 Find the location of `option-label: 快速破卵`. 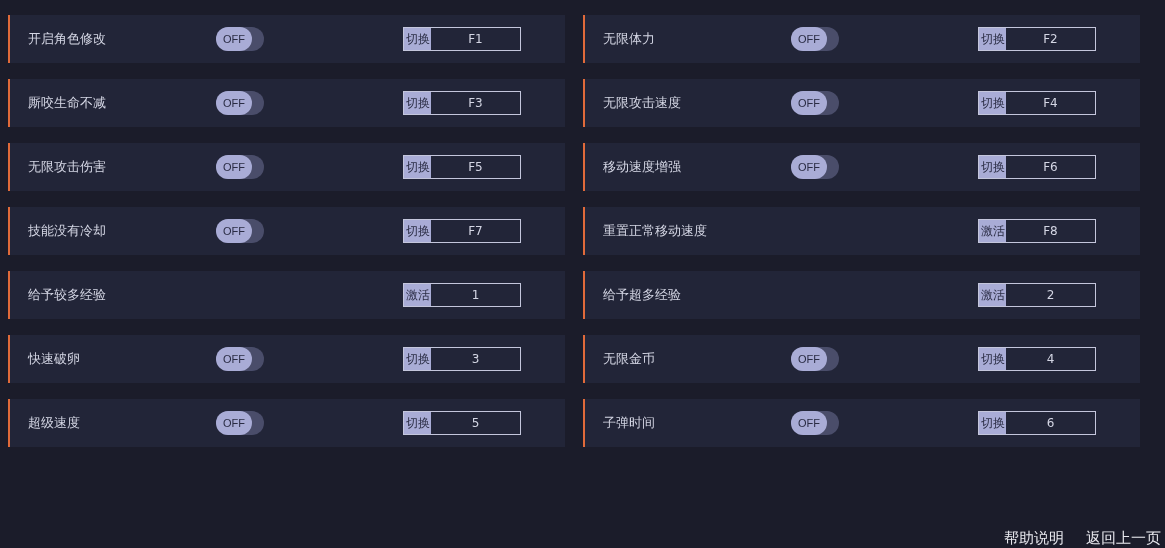

option-label: 快速破卵 is located at coordinates (54, 359).